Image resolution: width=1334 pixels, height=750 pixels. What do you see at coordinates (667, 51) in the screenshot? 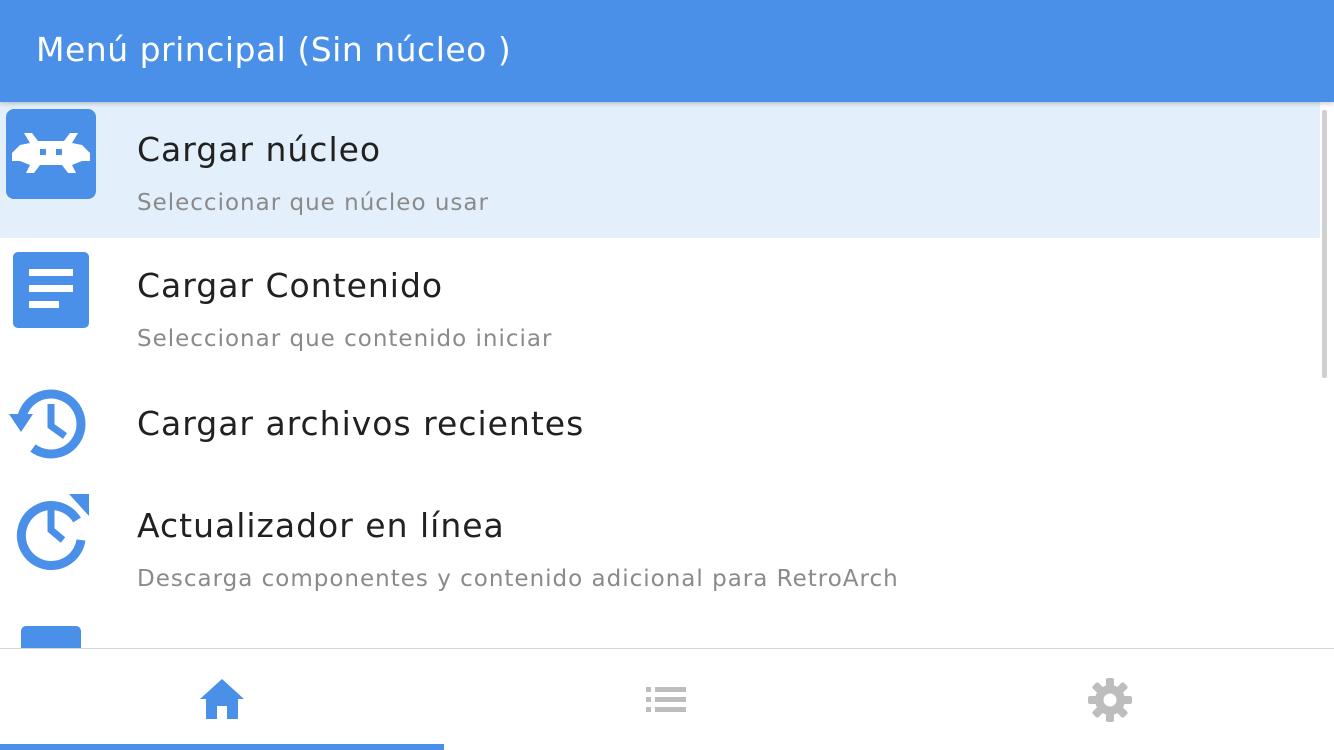
I see `header-bar: Menú principal (Sin núcleo )` at bounding box center [667, 51].